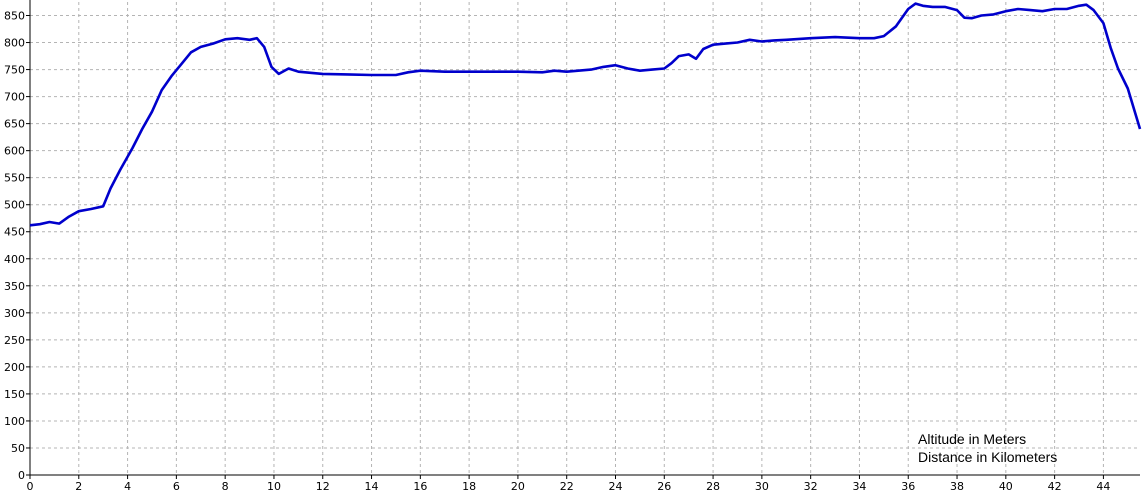 The width and height of the screenshot is (1142, 498). Describe the element at coordinates (323, 486) in the screenshot. I see `x-tick-label: 12` at that location.